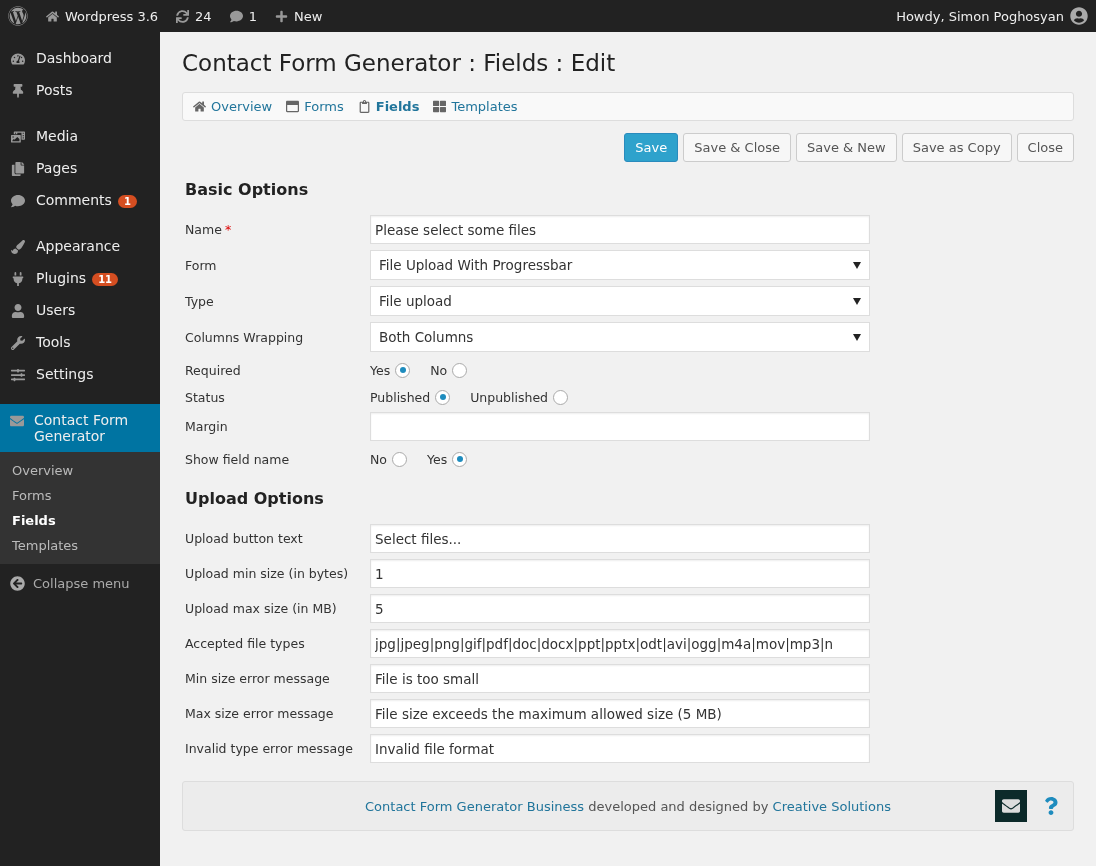  I want to click on count-badge: 11, so click(105, 279).